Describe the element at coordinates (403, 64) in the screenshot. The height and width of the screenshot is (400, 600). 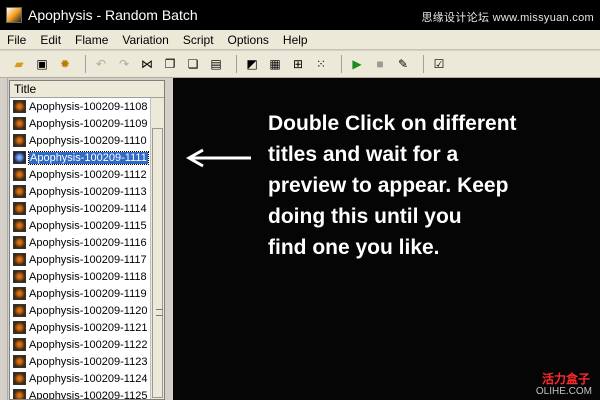
I see `edit-script-icon: ✎` at that location.